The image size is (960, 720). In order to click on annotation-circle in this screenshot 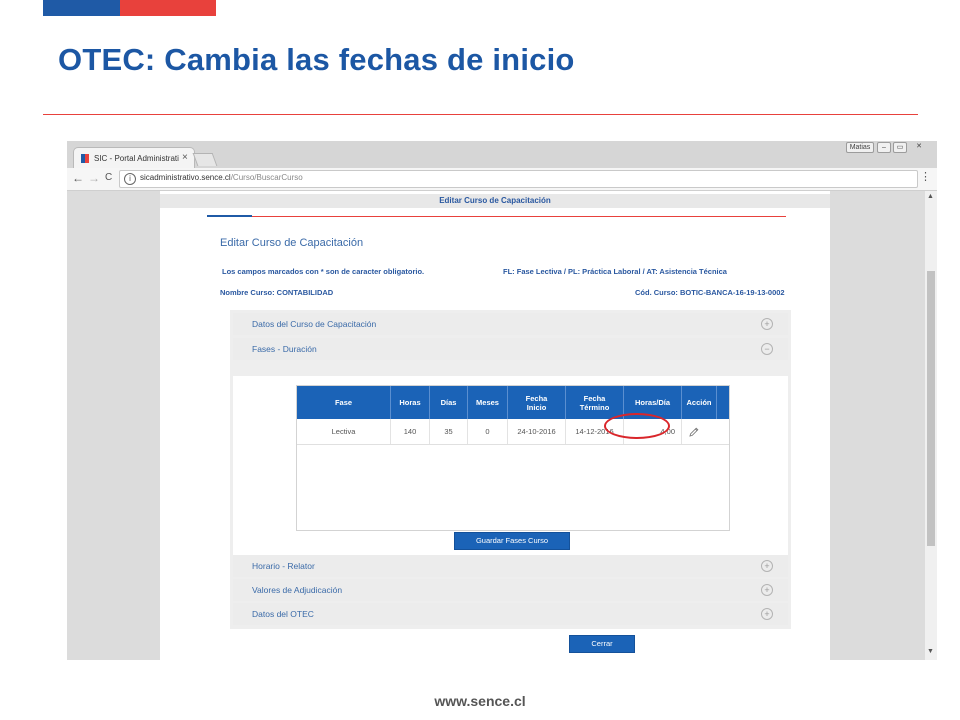, I will do `click(637, 426)`.